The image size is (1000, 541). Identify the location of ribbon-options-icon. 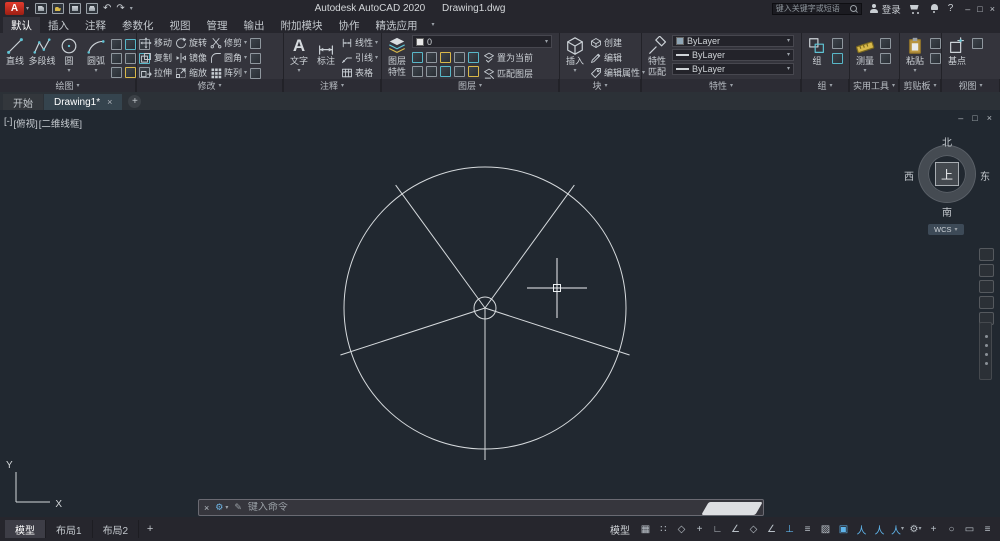
(433, 25).